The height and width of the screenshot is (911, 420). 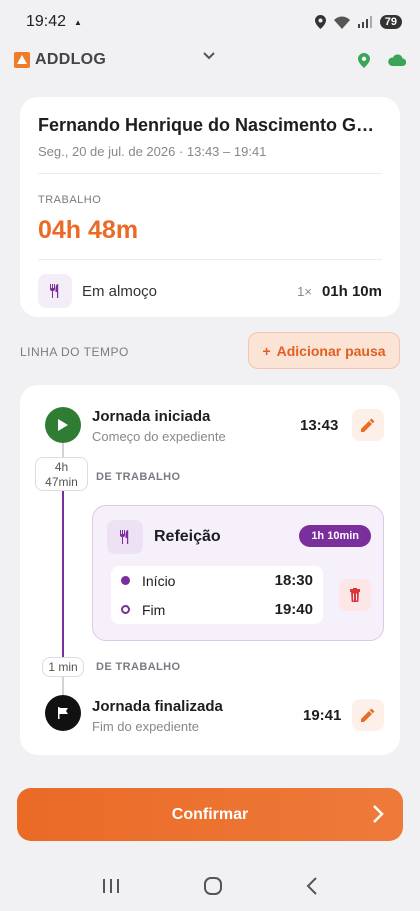 I want to click on hollow-dot-icon, so click(x=125, y=609).